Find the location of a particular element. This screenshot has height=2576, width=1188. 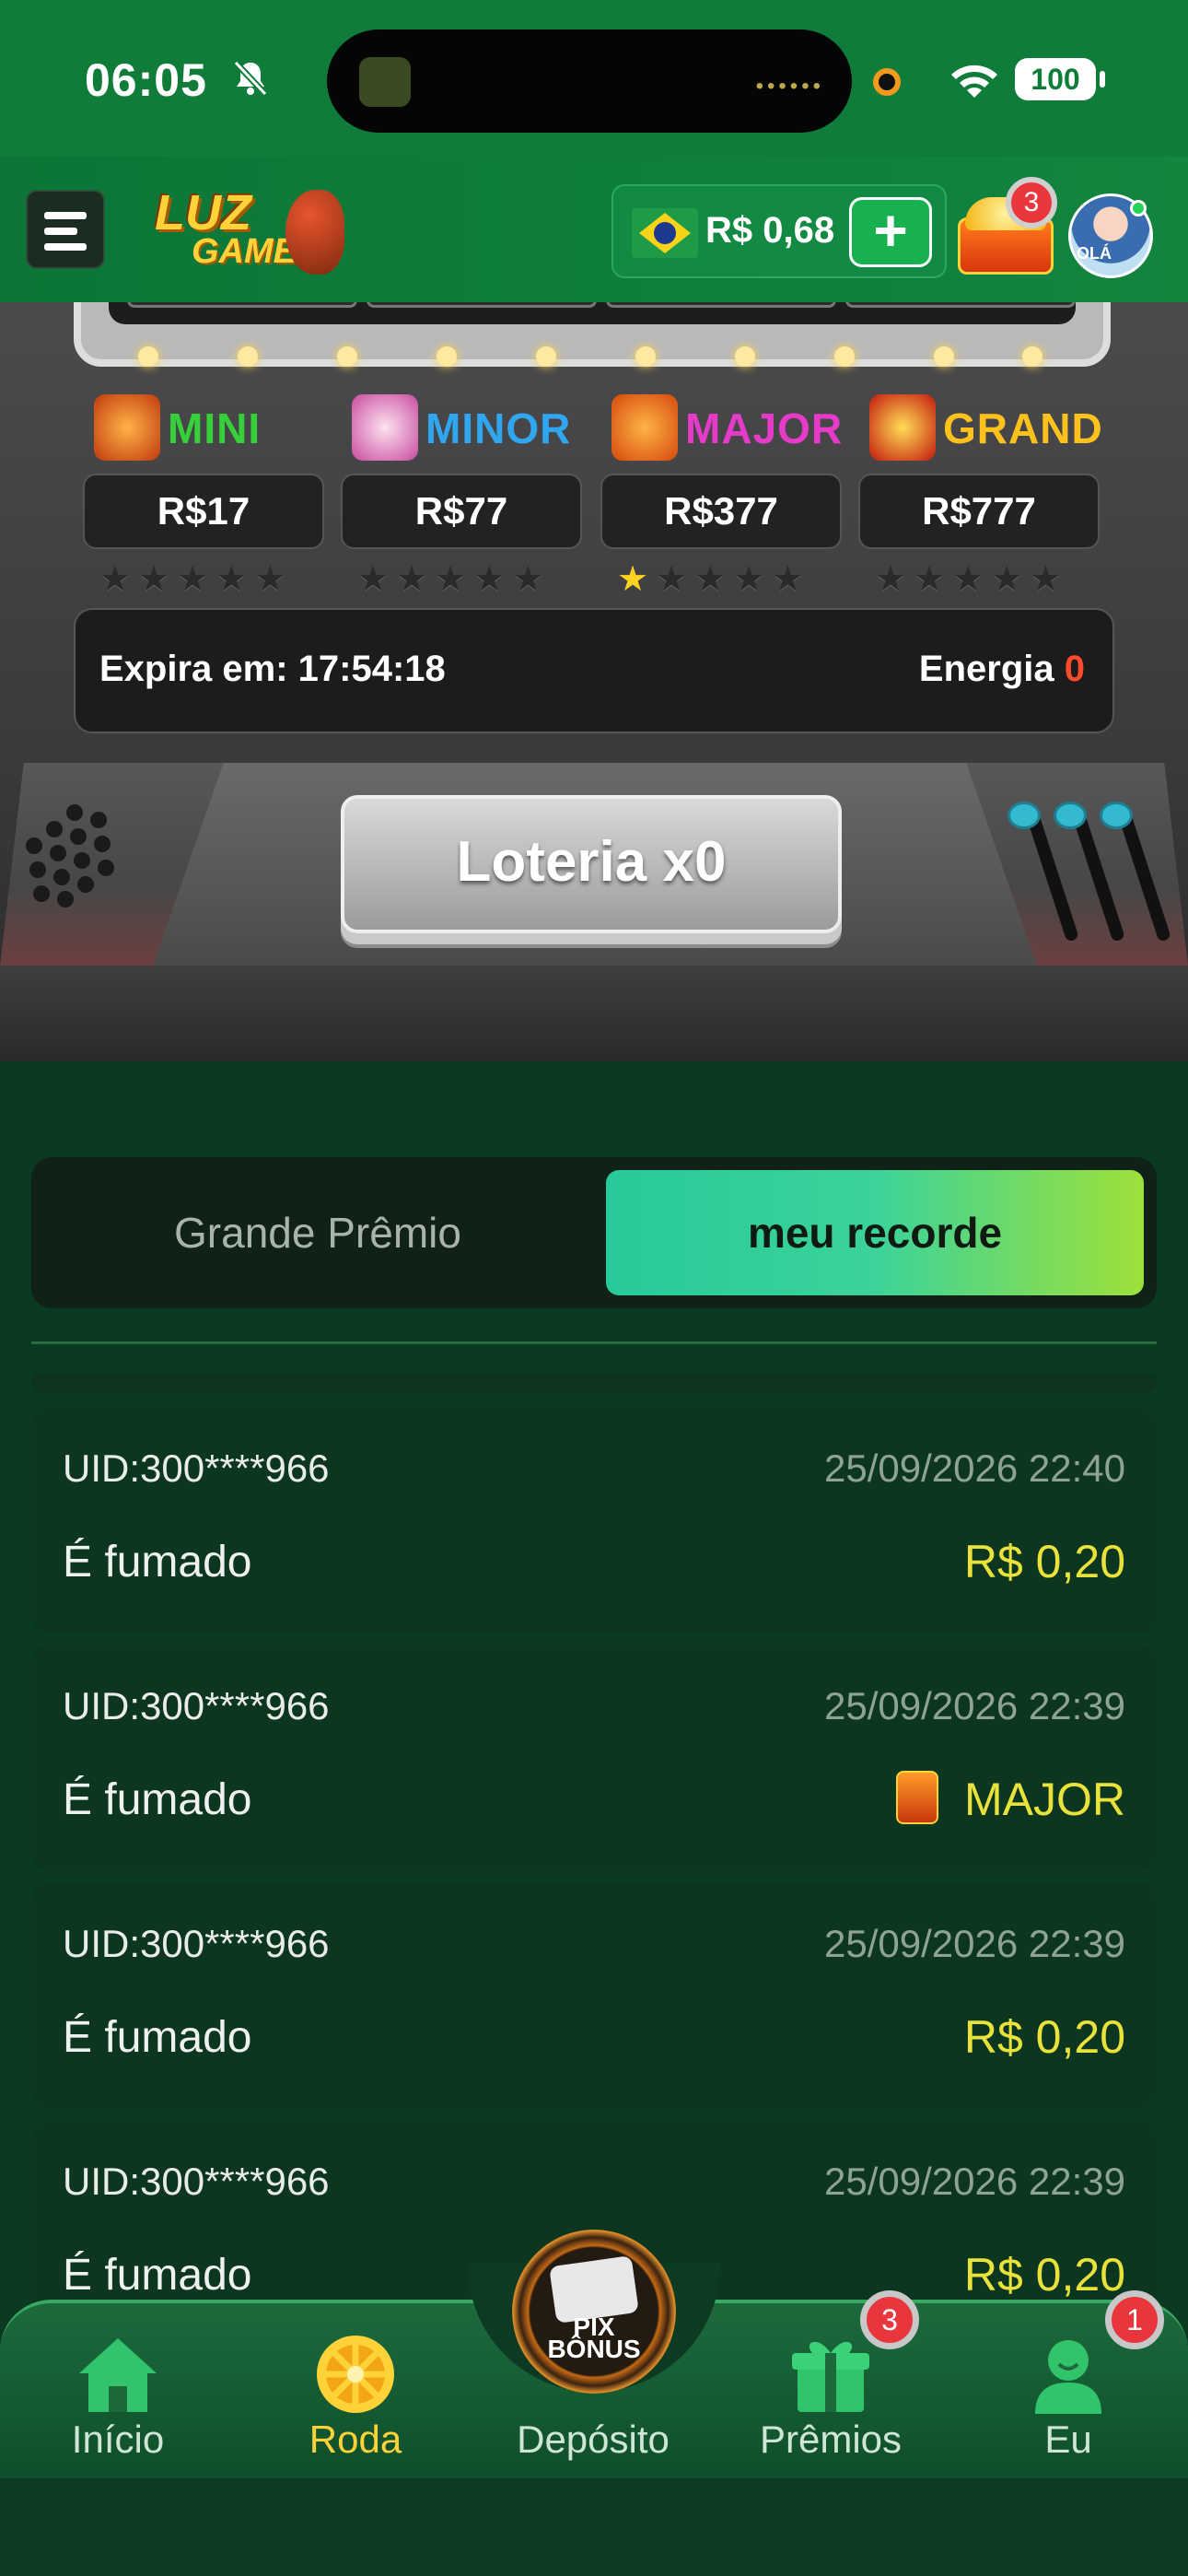

list-top-edge is located at coordinates (594, 1383).